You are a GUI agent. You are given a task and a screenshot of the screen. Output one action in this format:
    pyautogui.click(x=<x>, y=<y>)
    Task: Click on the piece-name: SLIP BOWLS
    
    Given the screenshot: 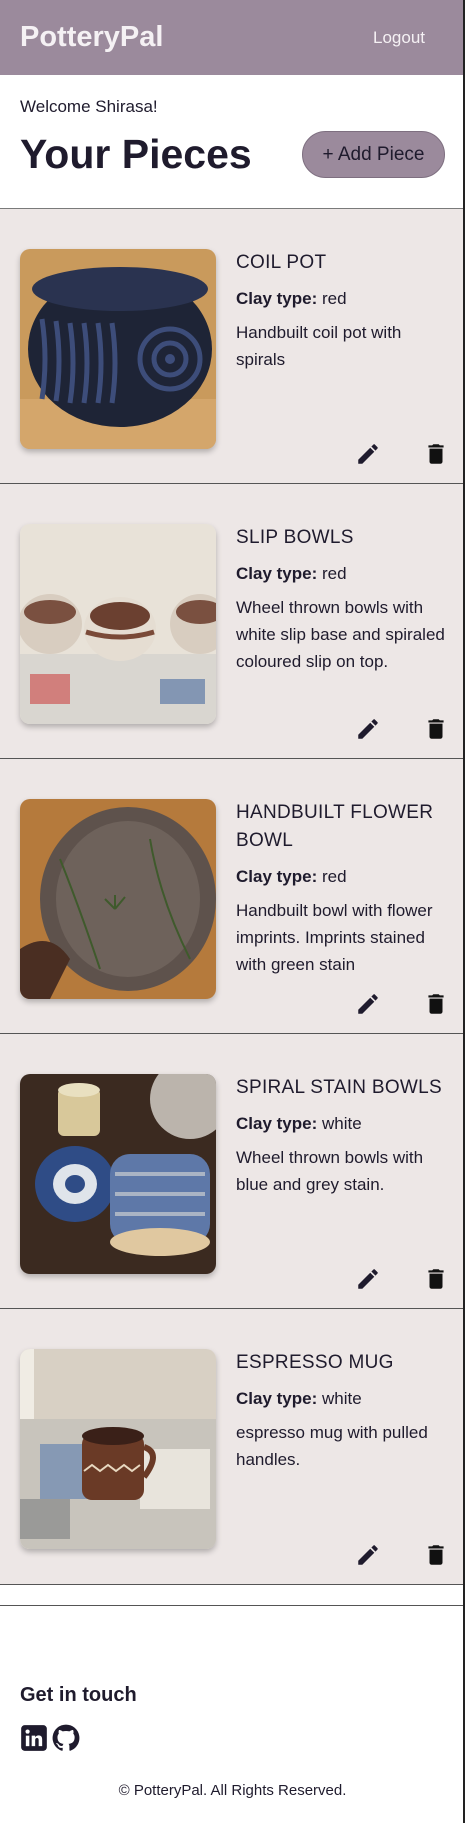 What is the action you would take?
    pyautogui.click(x=295, y=537)
    